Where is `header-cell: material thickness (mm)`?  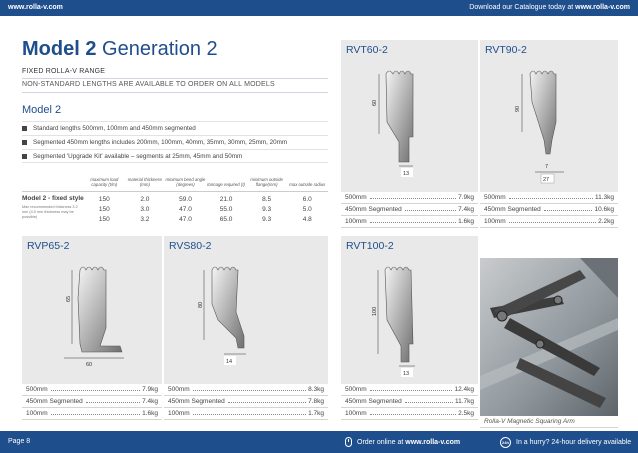
header-cell: material thickness (mm) is located at coordinates (145, 182).